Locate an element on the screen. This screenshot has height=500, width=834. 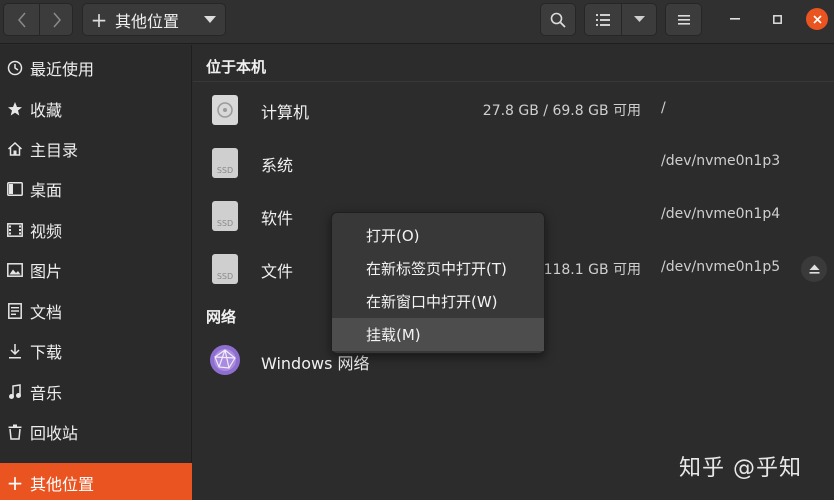
hamburger-icon is located at coordinates (683, 19).